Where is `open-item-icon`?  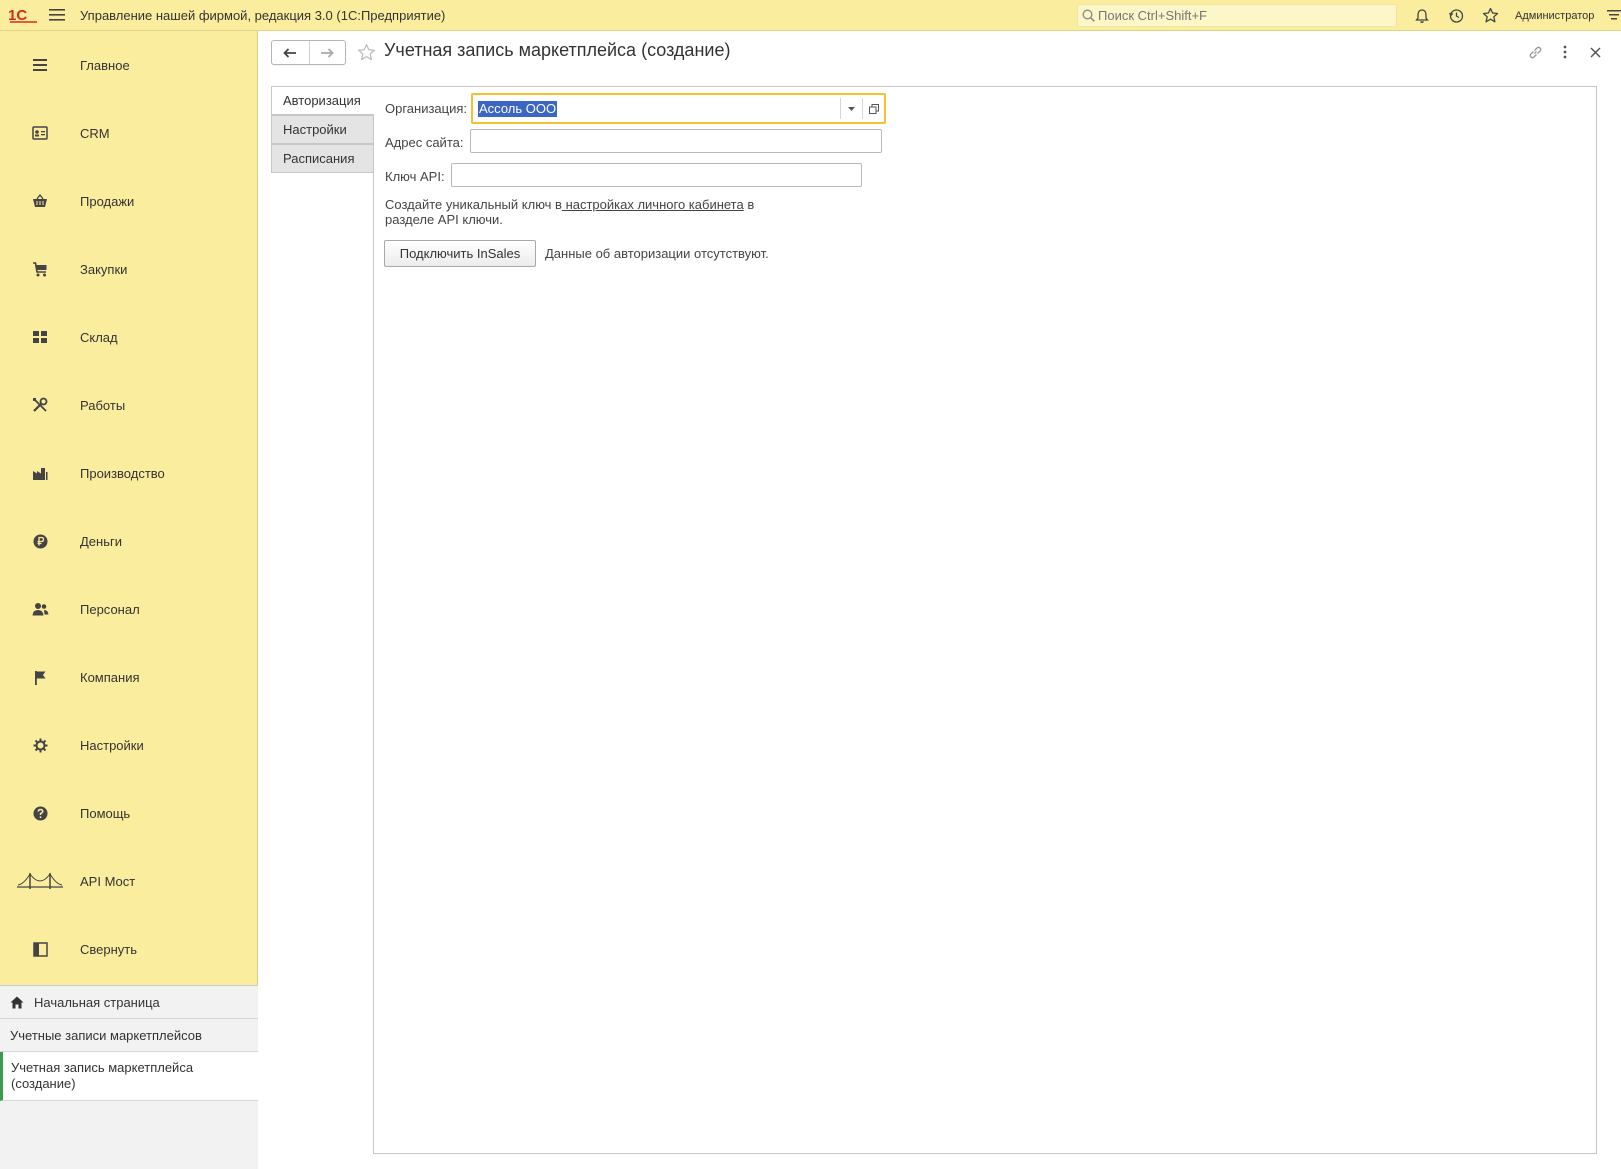
open-item-icon is located at coordinates (873, 108).